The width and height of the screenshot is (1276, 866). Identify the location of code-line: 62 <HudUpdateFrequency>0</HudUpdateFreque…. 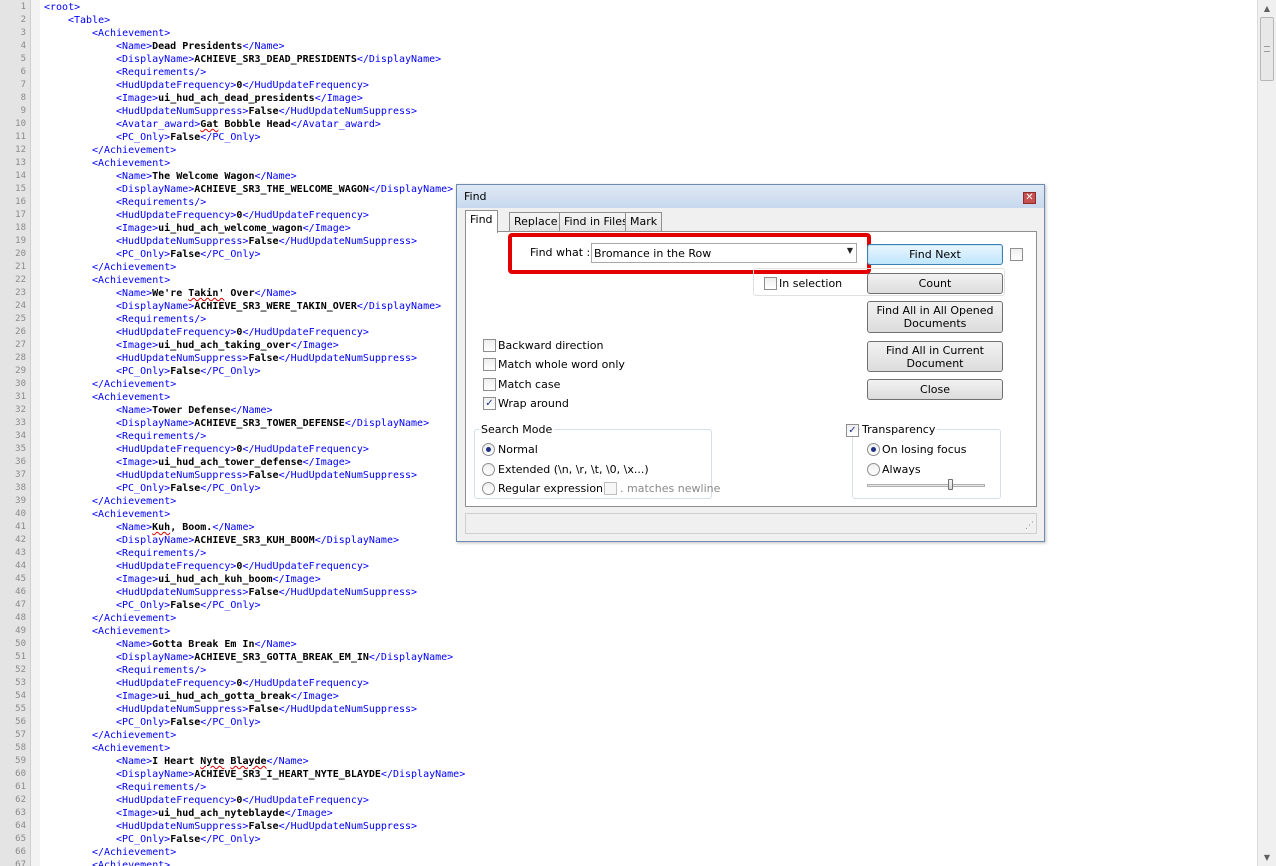
(628, 800).